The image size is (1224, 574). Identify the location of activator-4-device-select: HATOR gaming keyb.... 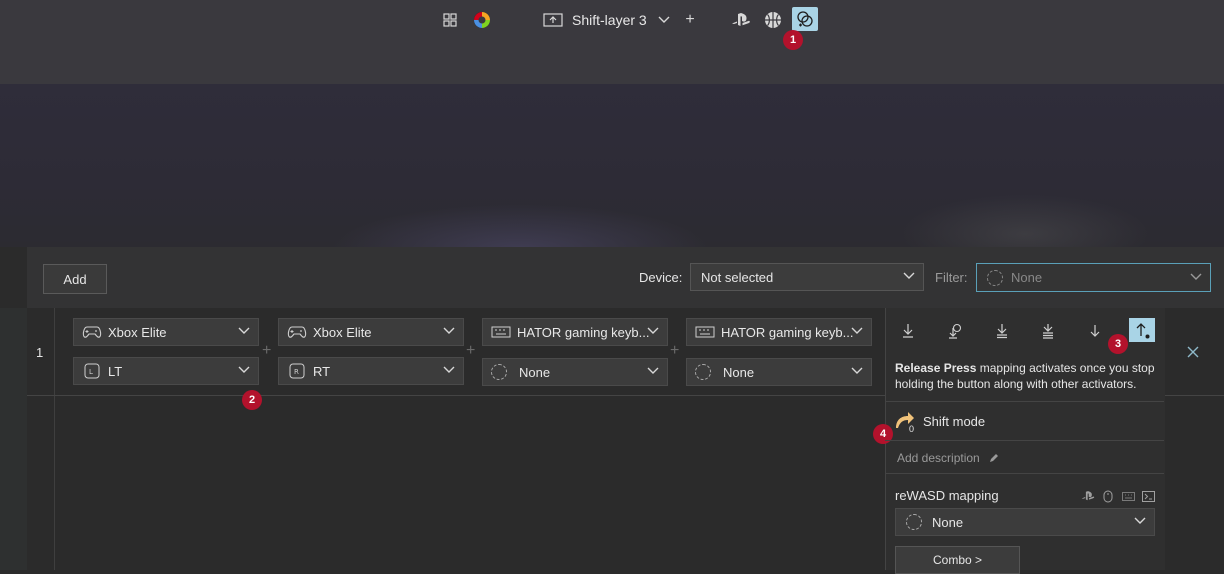
(779, 332).